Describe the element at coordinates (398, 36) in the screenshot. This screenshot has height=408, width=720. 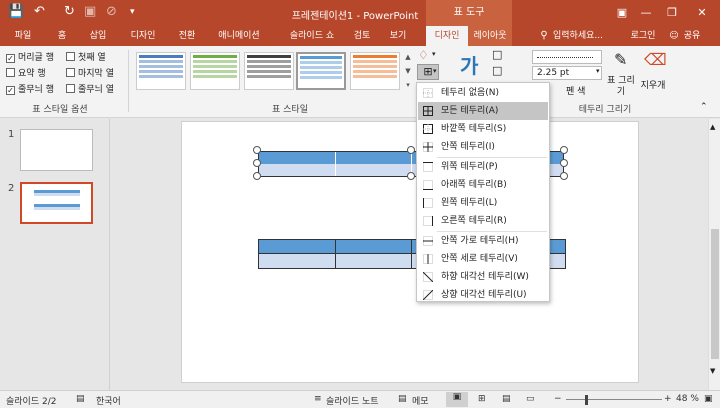
I see `tab-view: 보기` at that location.